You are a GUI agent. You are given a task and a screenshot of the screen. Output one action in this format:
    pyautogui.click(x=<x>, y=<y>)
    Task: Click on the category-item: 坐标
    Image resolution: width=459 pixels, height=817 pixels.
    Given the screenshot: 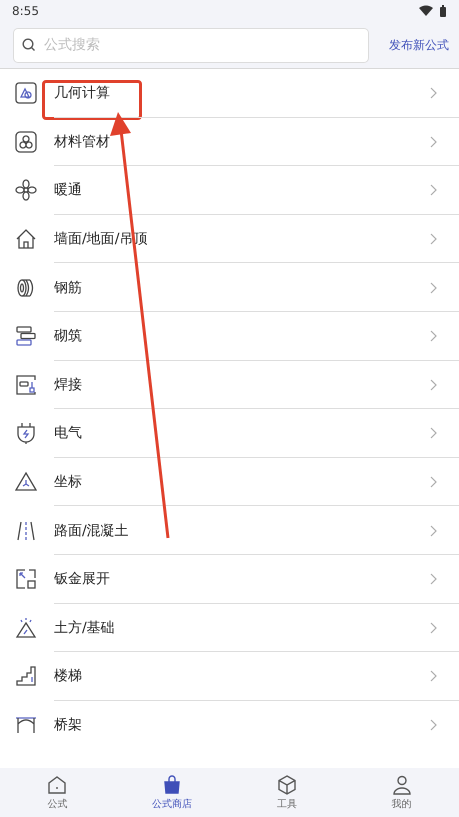 What is the action you would take?
    pyautogui.click(x=229, y=482)
    